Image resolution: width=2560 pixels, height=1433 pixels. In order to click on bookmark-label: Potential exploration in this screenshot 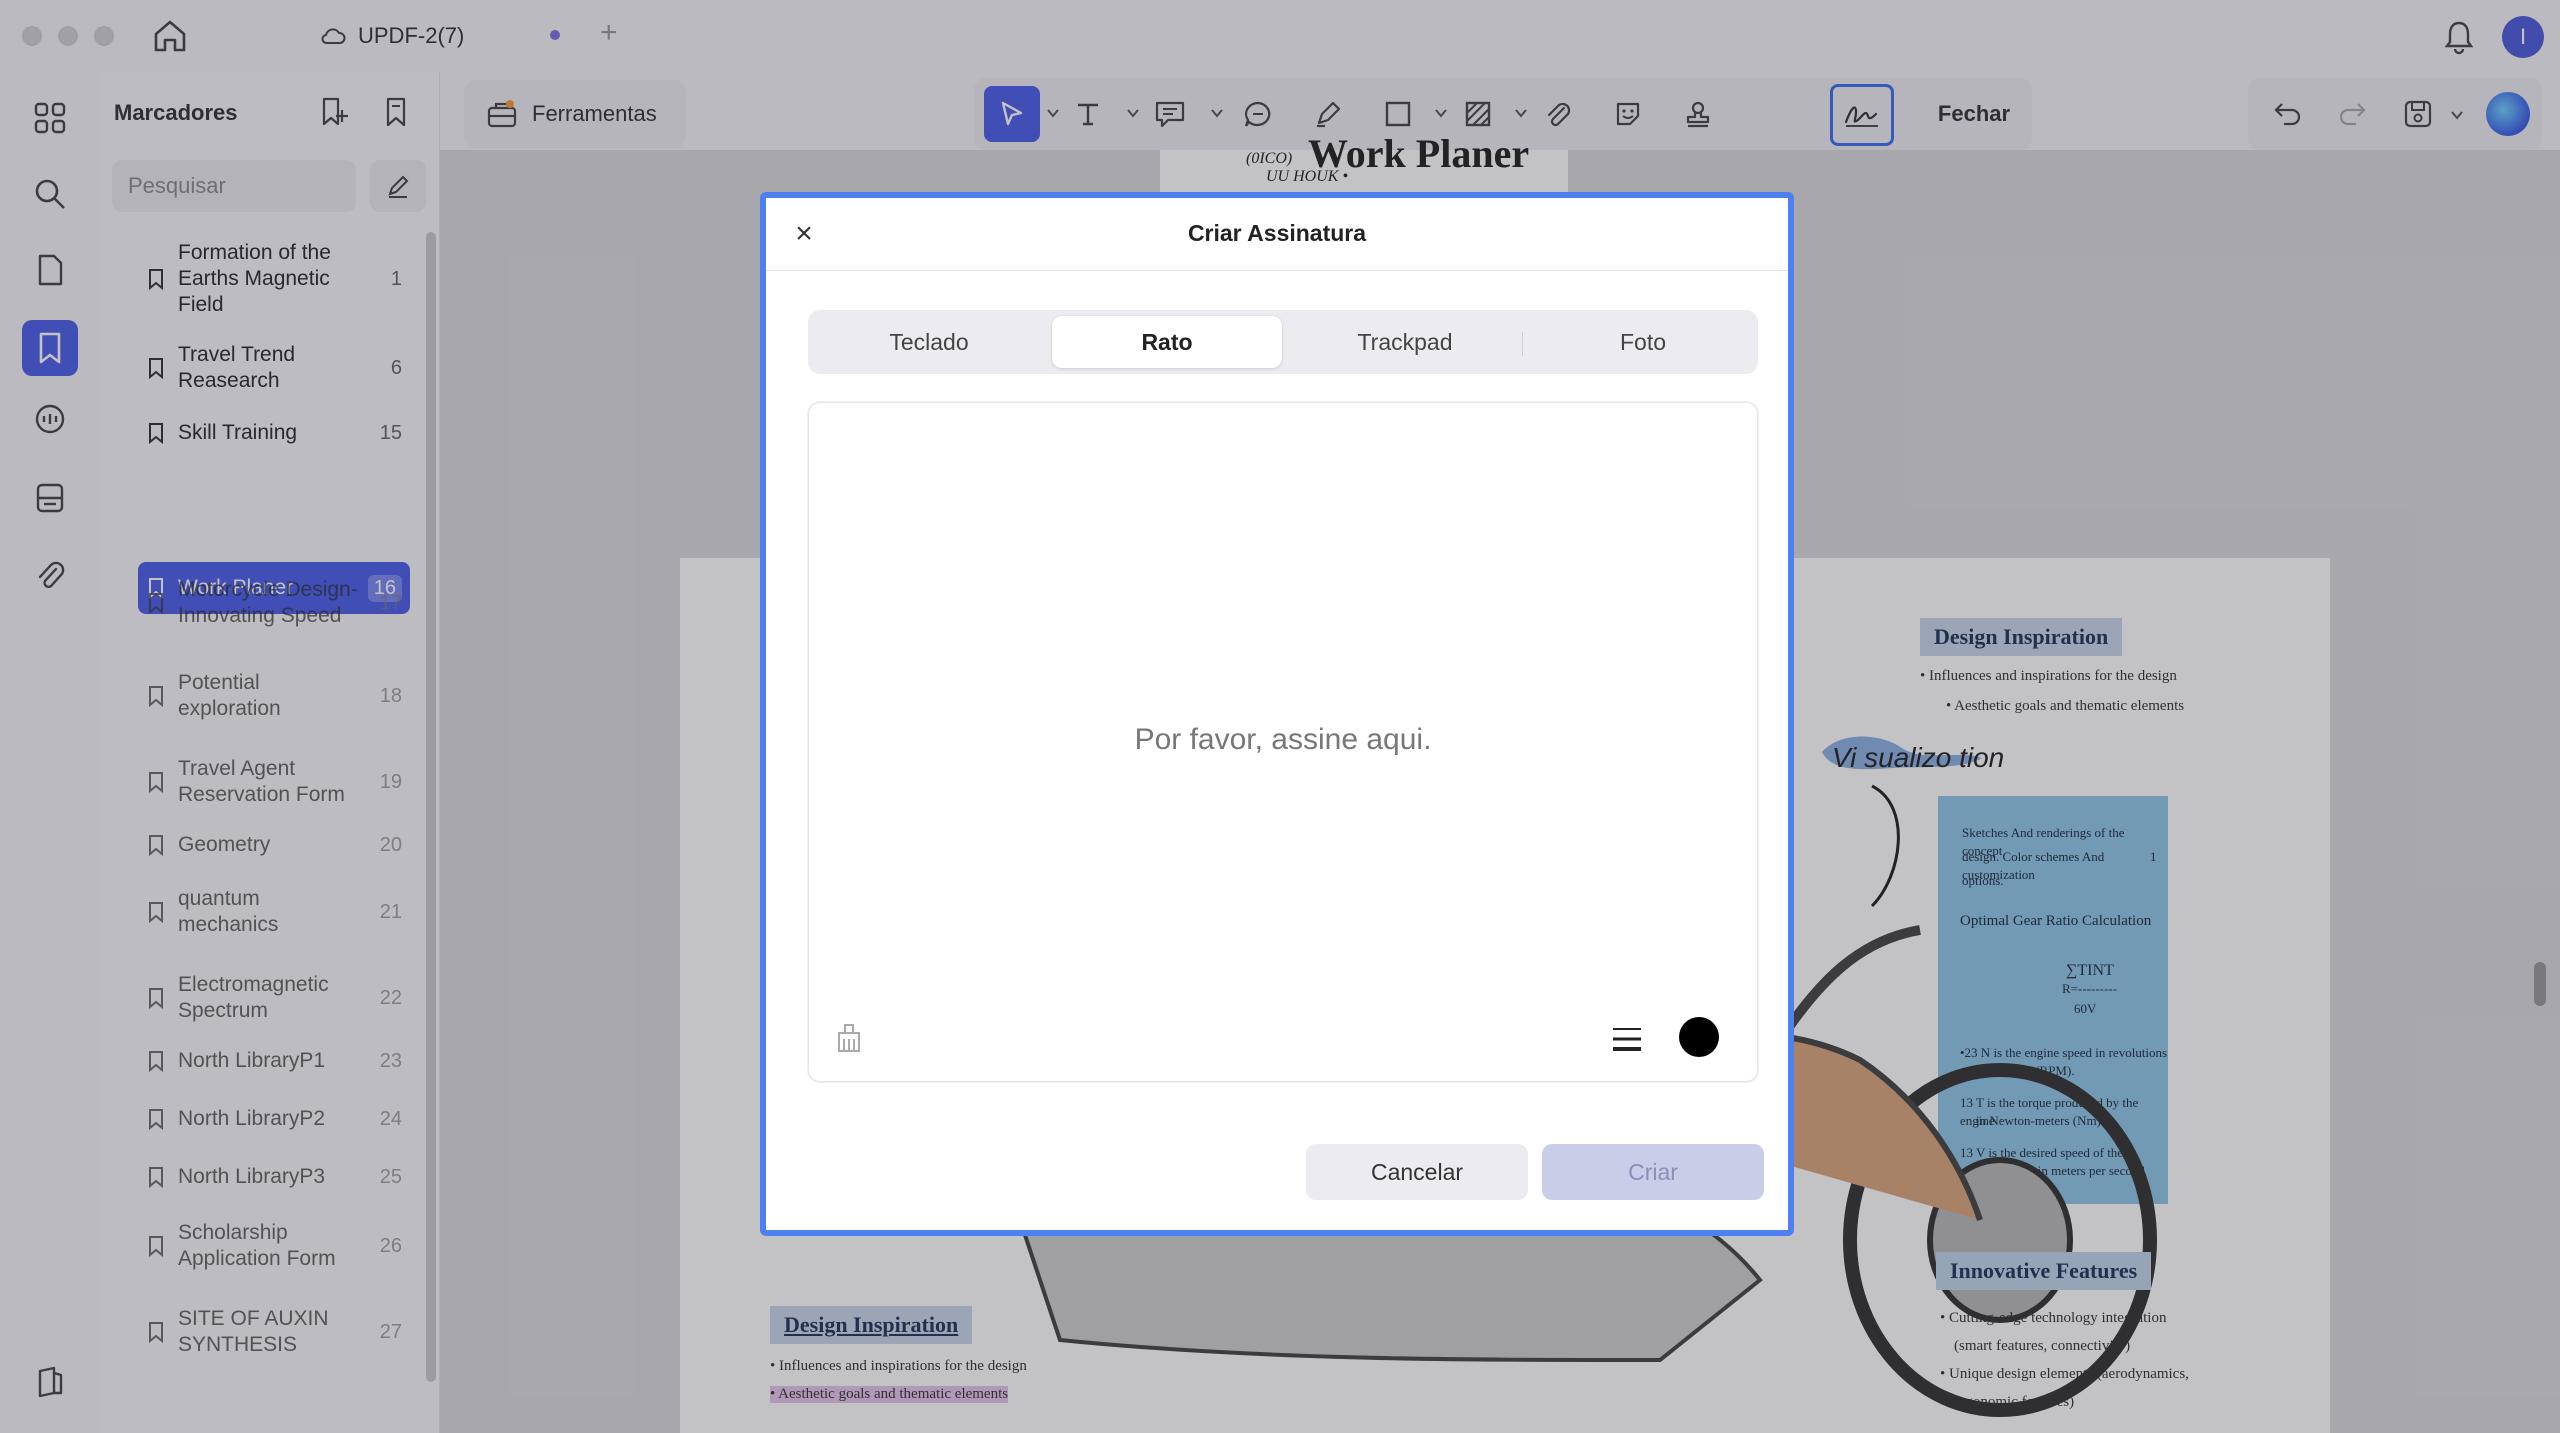, I will do `click(229, 695)`.